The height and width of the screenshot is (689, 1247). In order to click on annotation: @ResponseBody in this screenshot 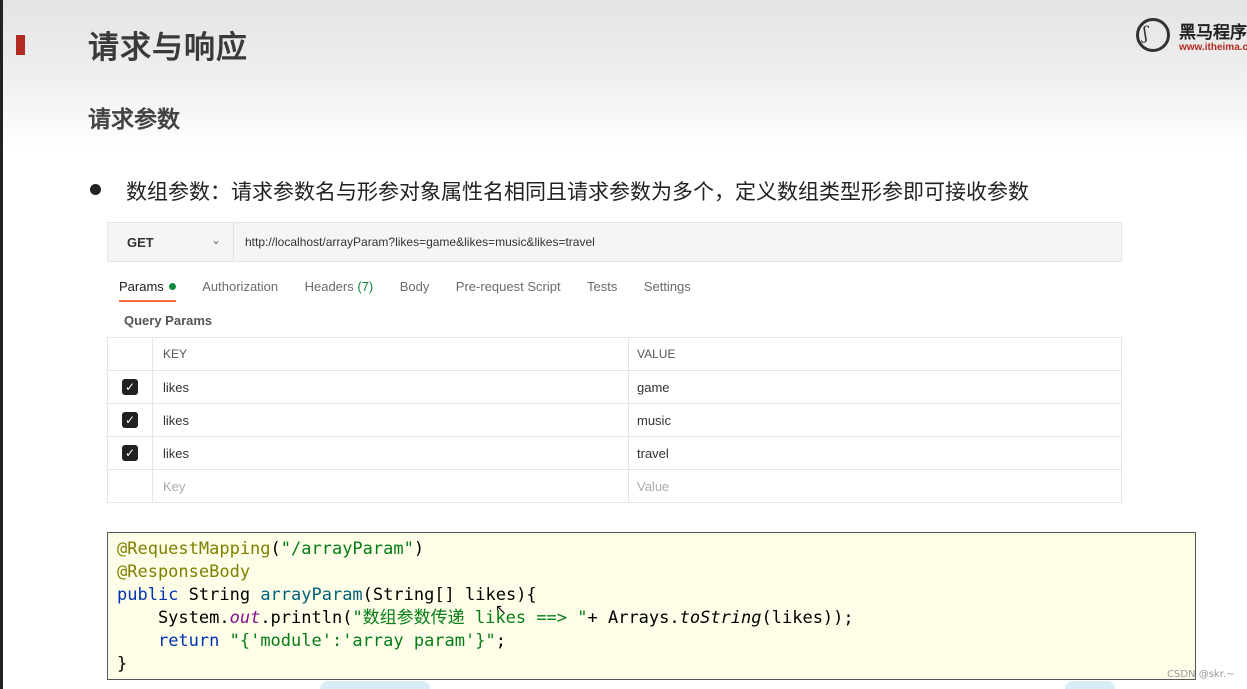, I will do `click(184, 572)`.